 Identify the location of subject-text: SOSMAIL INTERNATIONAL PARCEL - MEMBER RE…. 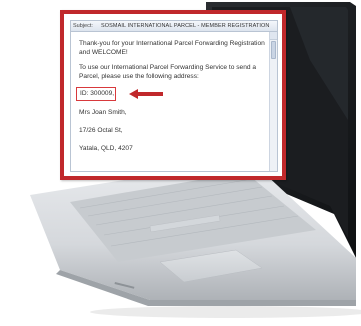
(185, 26).